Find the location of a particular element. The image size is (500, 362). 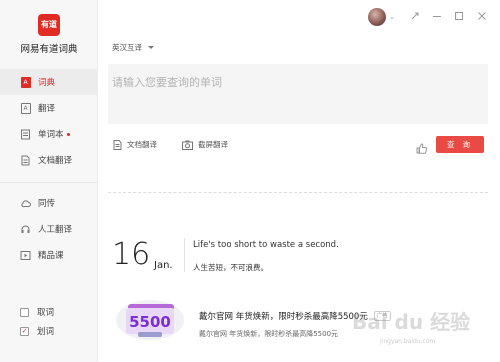

headset-icon is located at coordinates (25, 229).